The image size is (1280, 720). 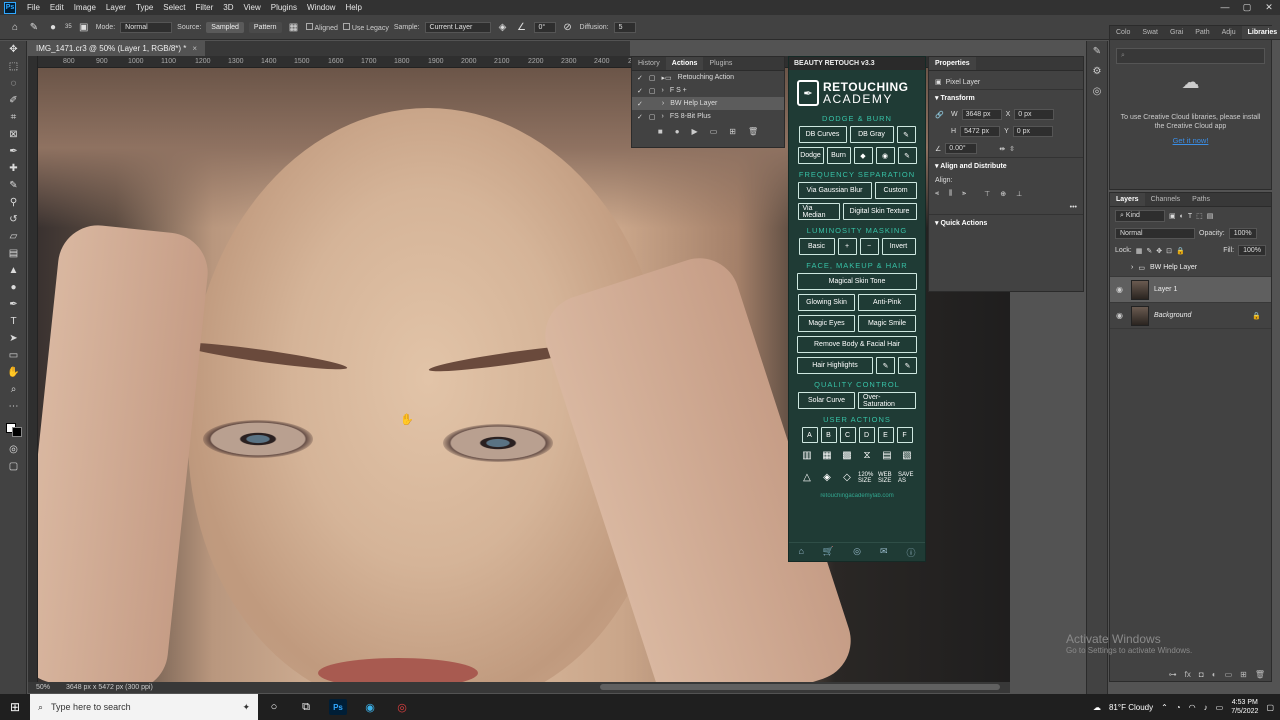 What do you see at coordinates (13, 270) in the screenshot?
I see `blur-tool-icon: ▲` at bounding box center [13, 270].